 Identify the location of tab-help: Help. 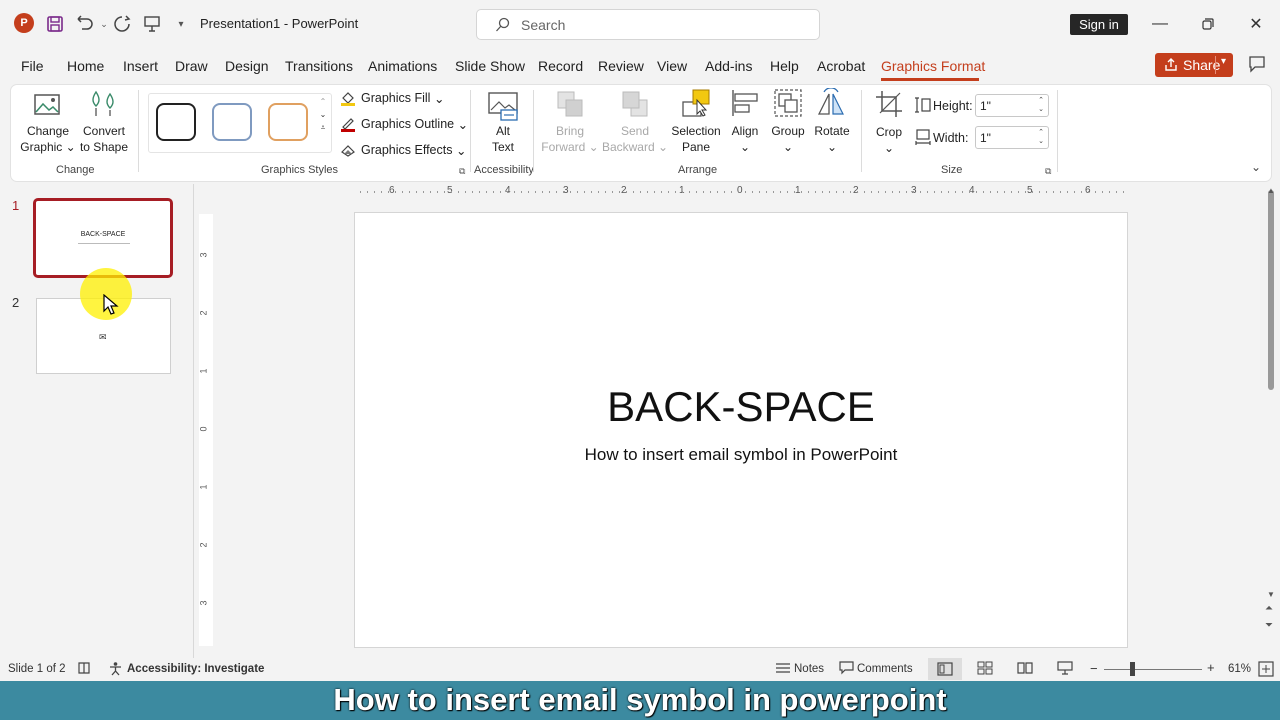
(784, 66).